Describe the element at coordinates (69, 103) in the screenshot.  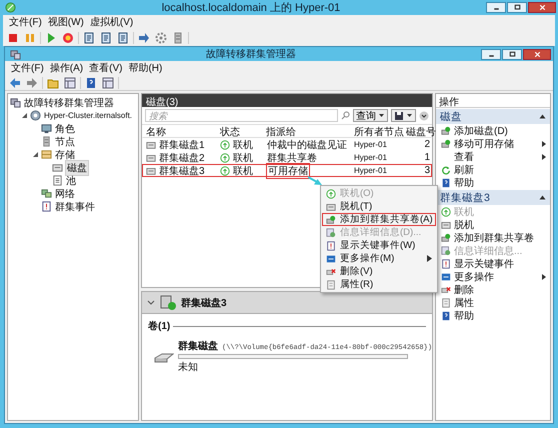
I see `tree-item: 故障转移群集管理器` at that location.